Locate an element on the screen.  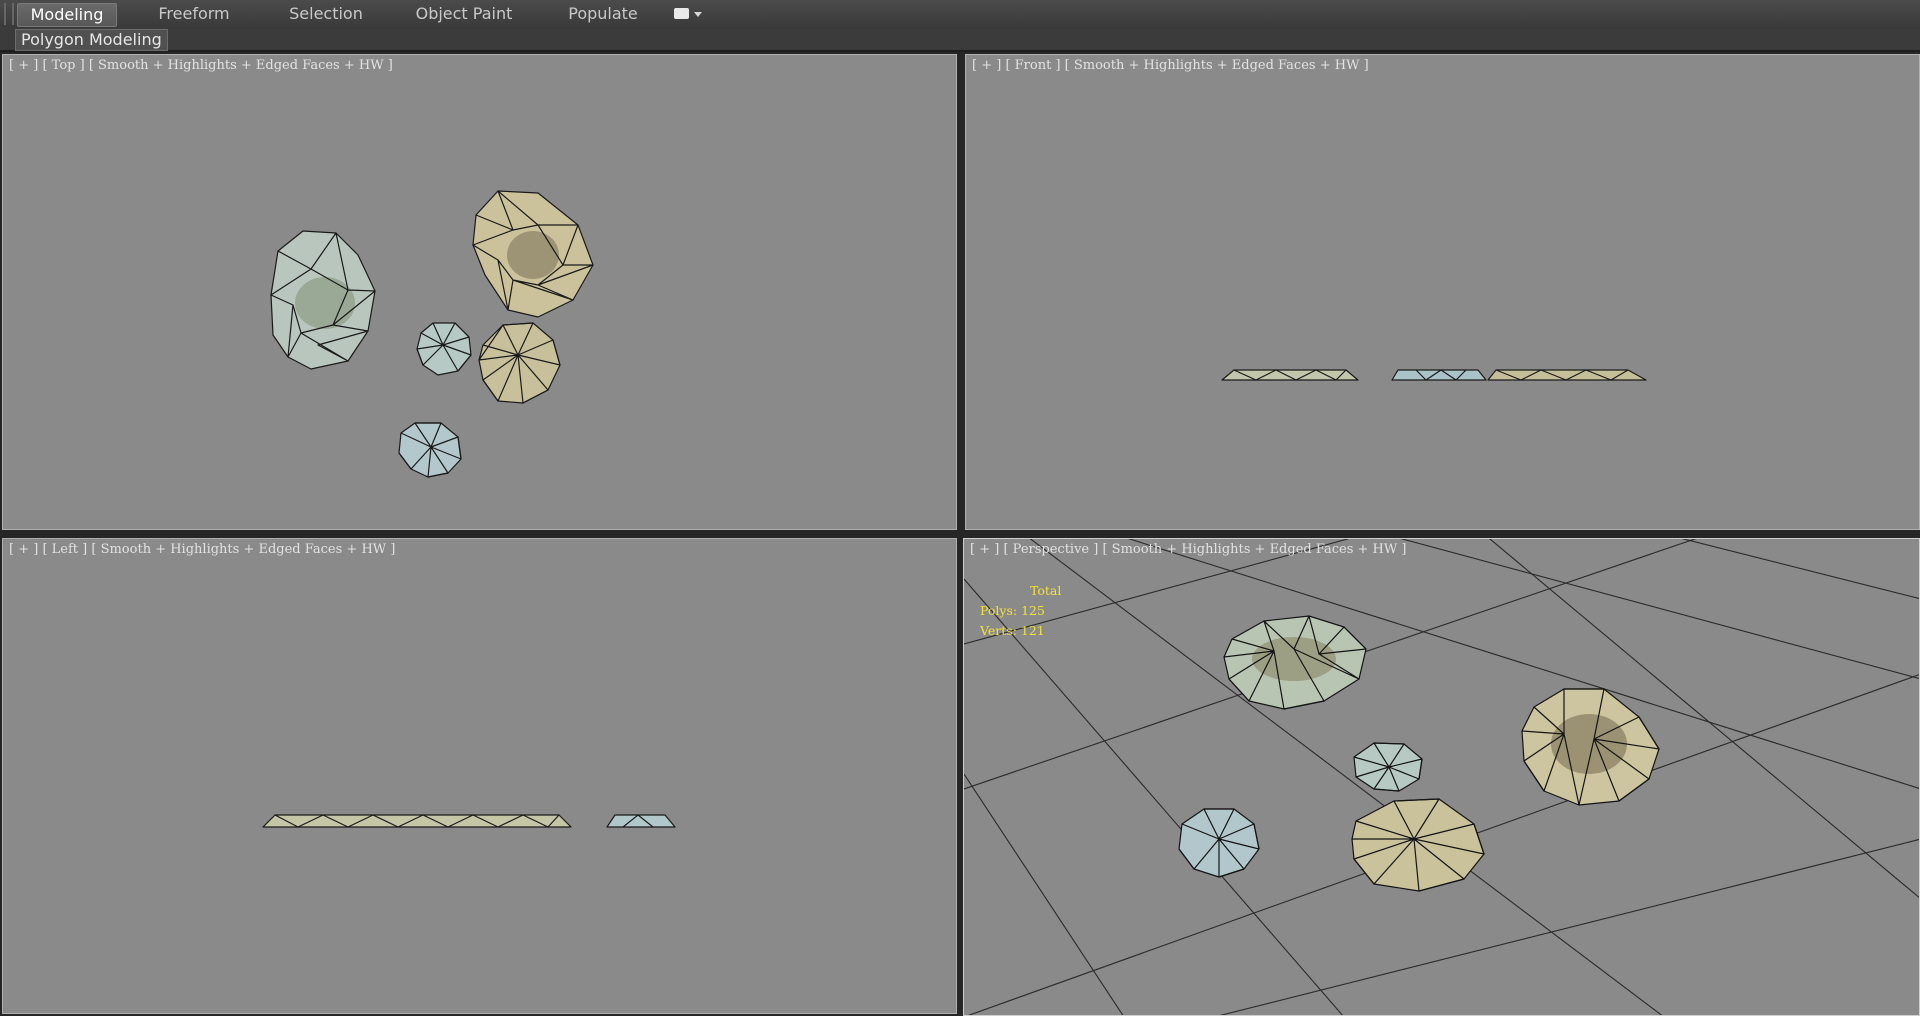
front-view-scene is located at coordinates (1434, 375).